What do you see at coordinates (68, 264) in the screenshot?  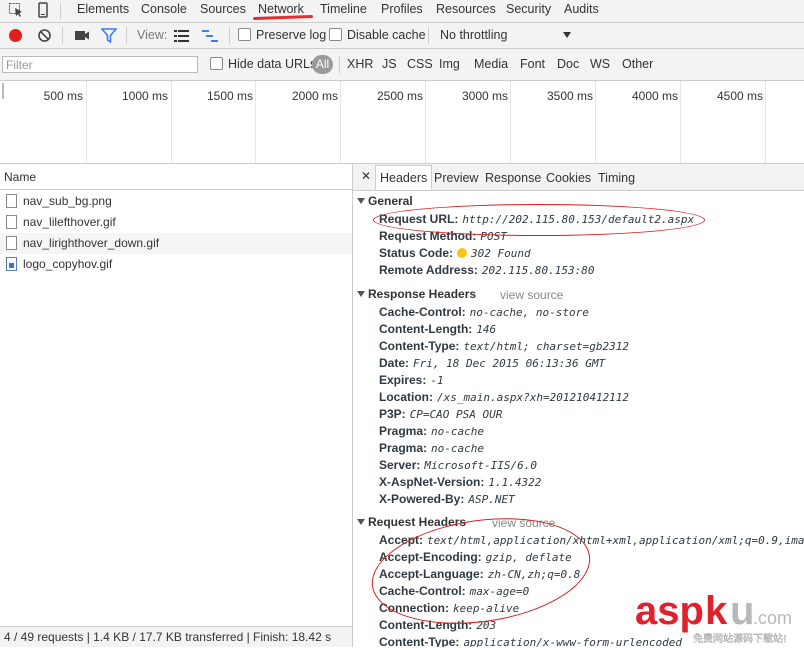 I see `request-name: logo_copyhov.gif` at bounding box center [68, 264].